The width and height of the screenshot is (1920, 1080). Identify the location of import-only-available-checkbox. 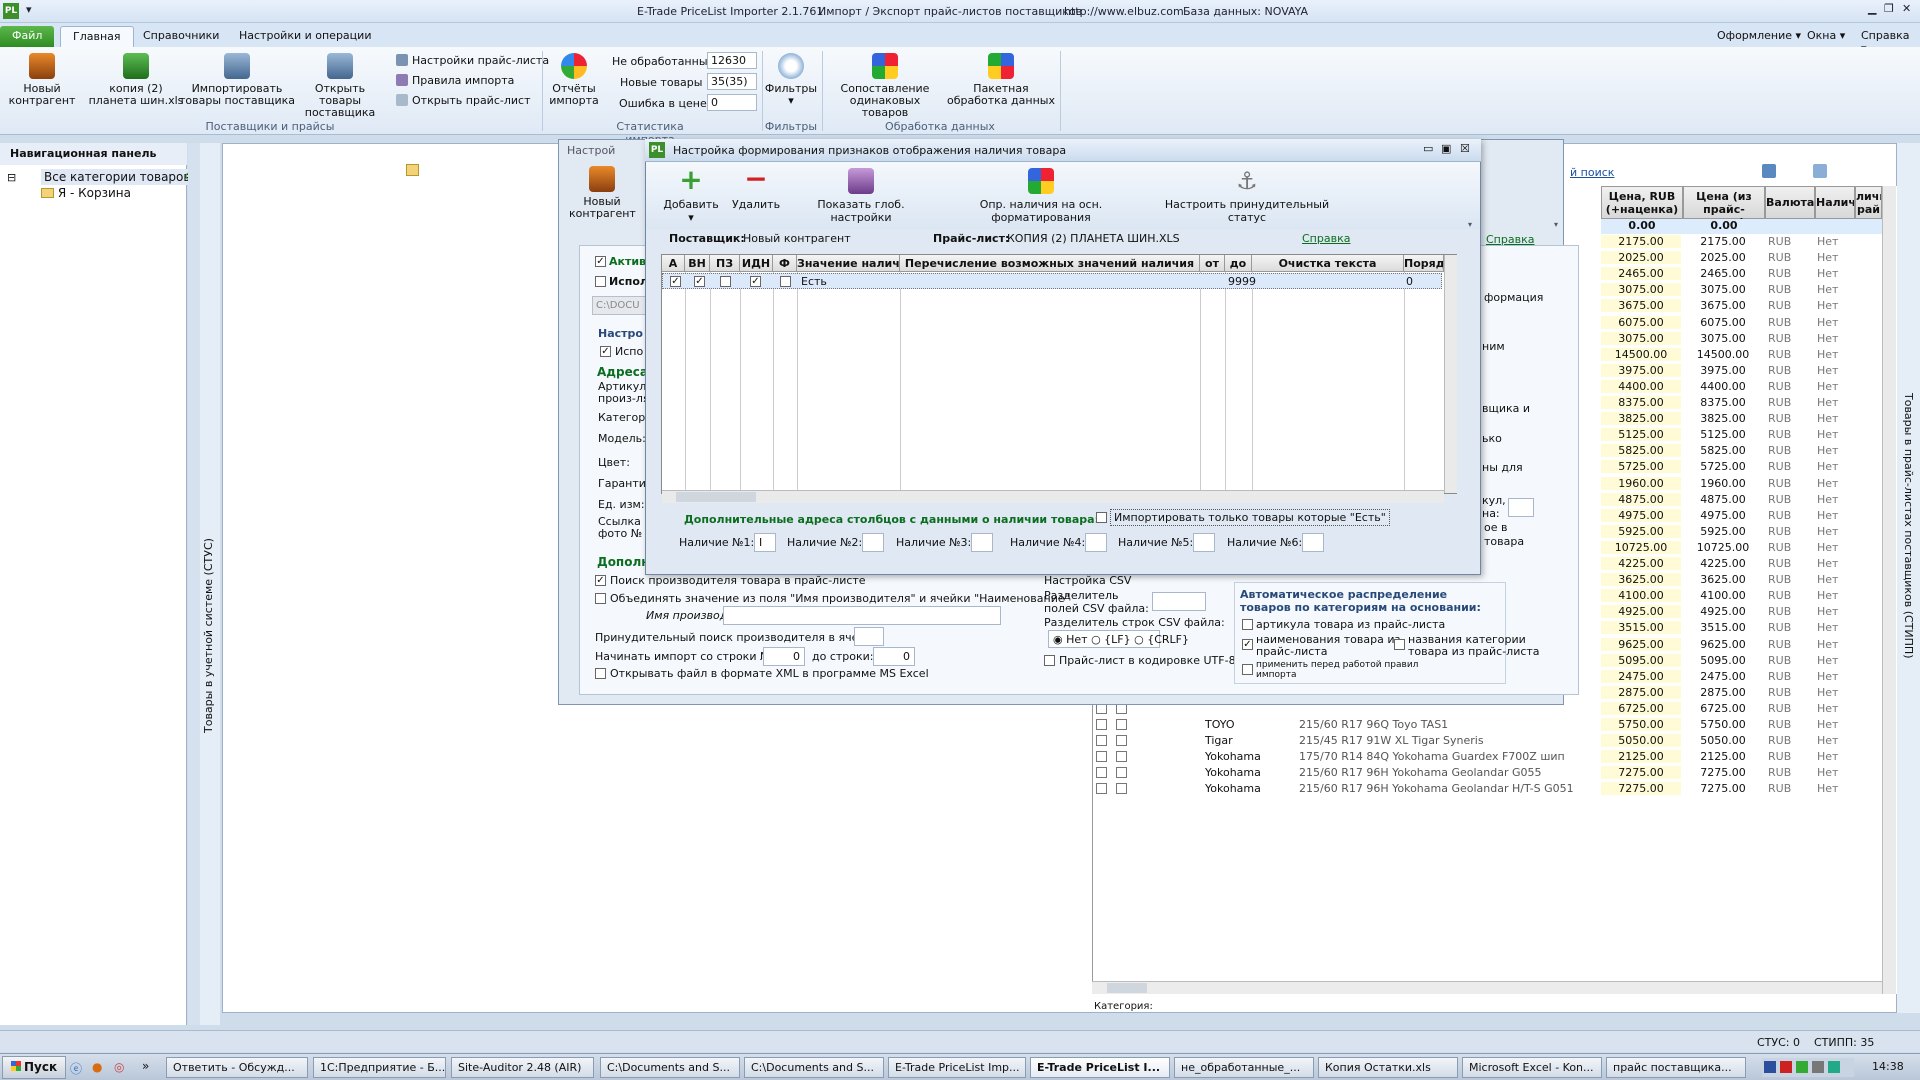
(1101, 517).